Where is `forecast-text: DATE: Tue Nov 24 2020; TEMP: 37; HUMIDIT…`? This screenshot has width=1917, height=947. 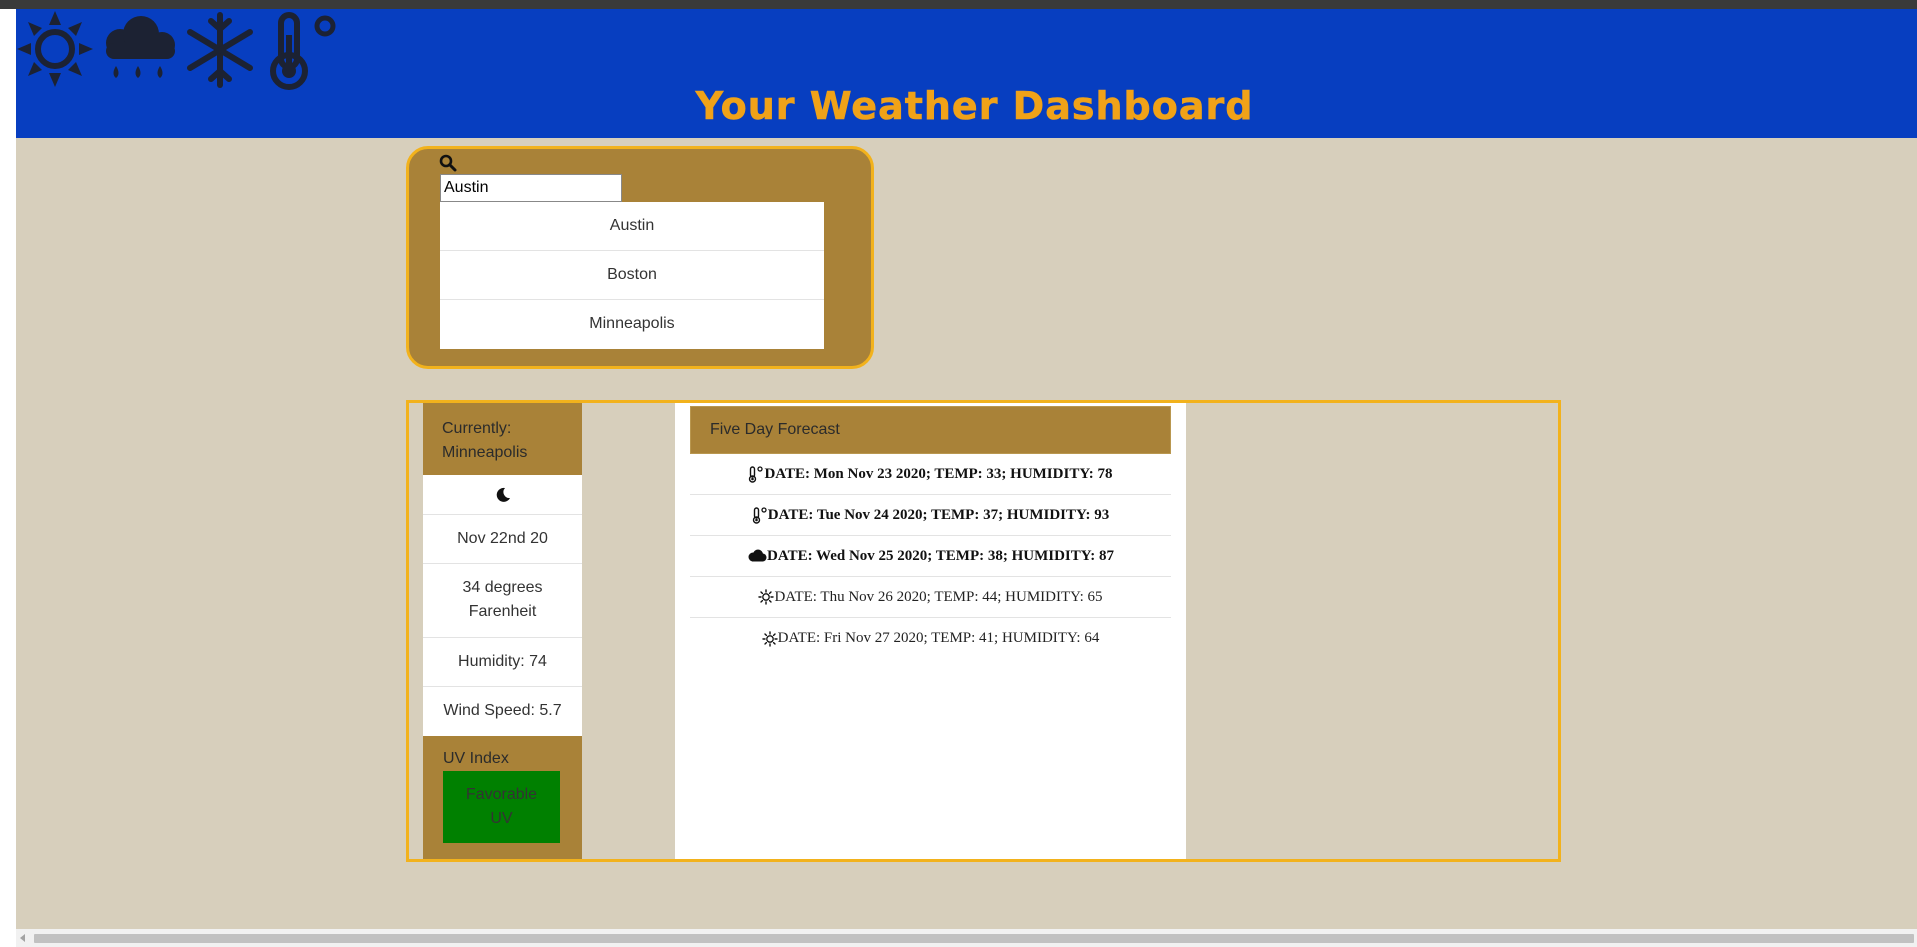 forecast-text: DATE: Tue Nov 24 2020; TEMP: 37; HUMIDIT… is located at coordinates (938, 514).